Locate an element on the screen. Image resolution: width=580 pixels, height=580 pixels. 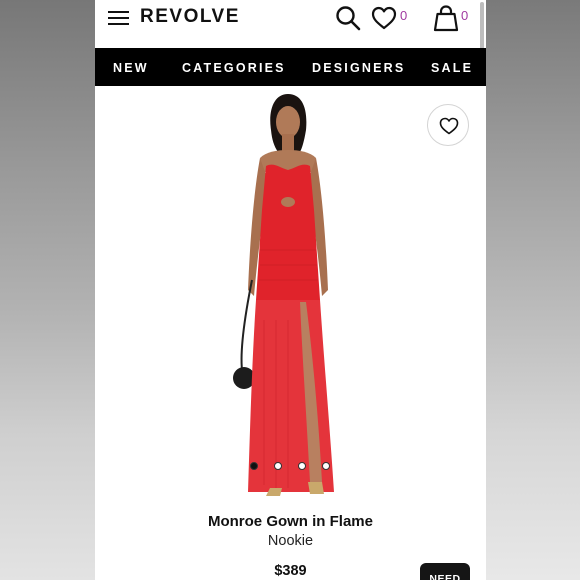
shopping-bag-icon is located at coordinates (446, 18).